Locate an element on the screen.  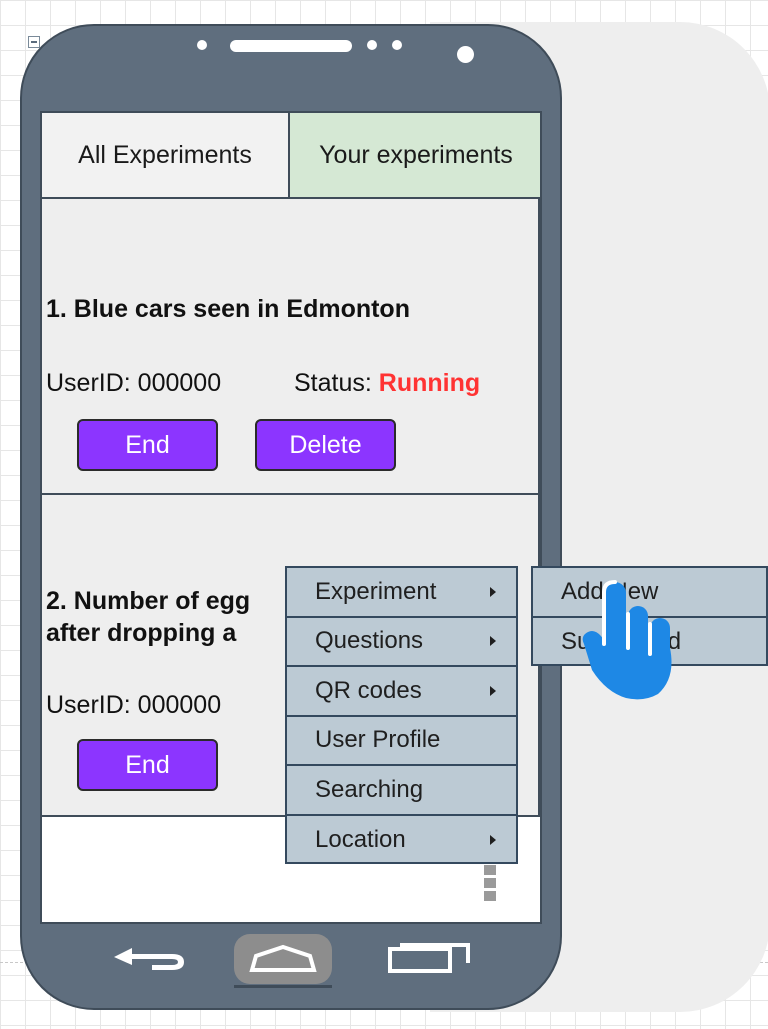
recent-apps-icon is located at coordinates (431, 956).